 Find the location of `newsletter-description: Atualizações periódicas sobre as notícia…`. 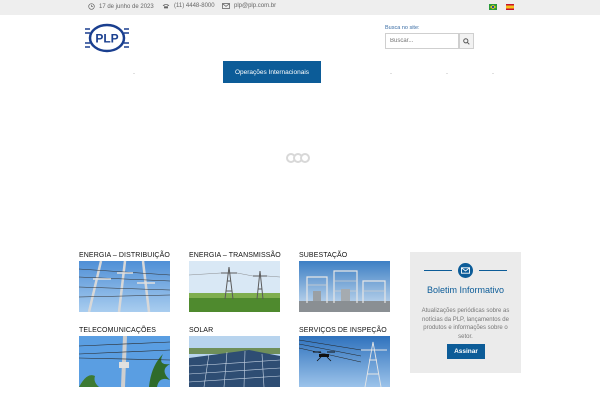

newsletter-description: Atualizações periódicas sobre as notícia… is located at coordinates (465, 324).